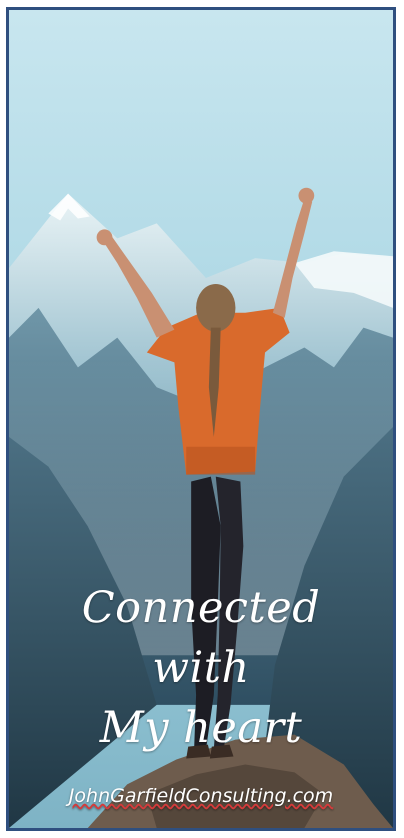  Describe the element at coordinates (201, 728) in the screenshot. I see `caption-line-my-heart: My heart` at that location.